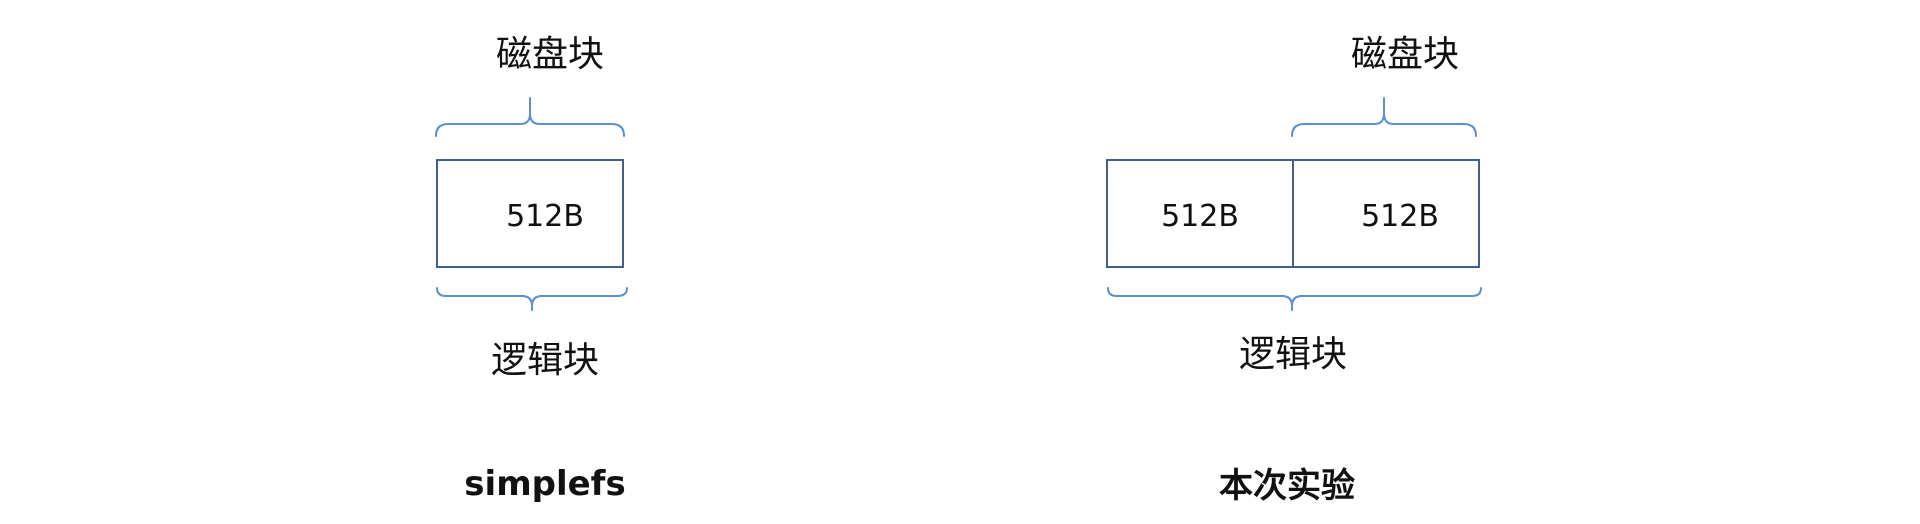 The image size is (1920, 524). I want to click on left-disk-block-label: 磁盘块, so click(550, 54).